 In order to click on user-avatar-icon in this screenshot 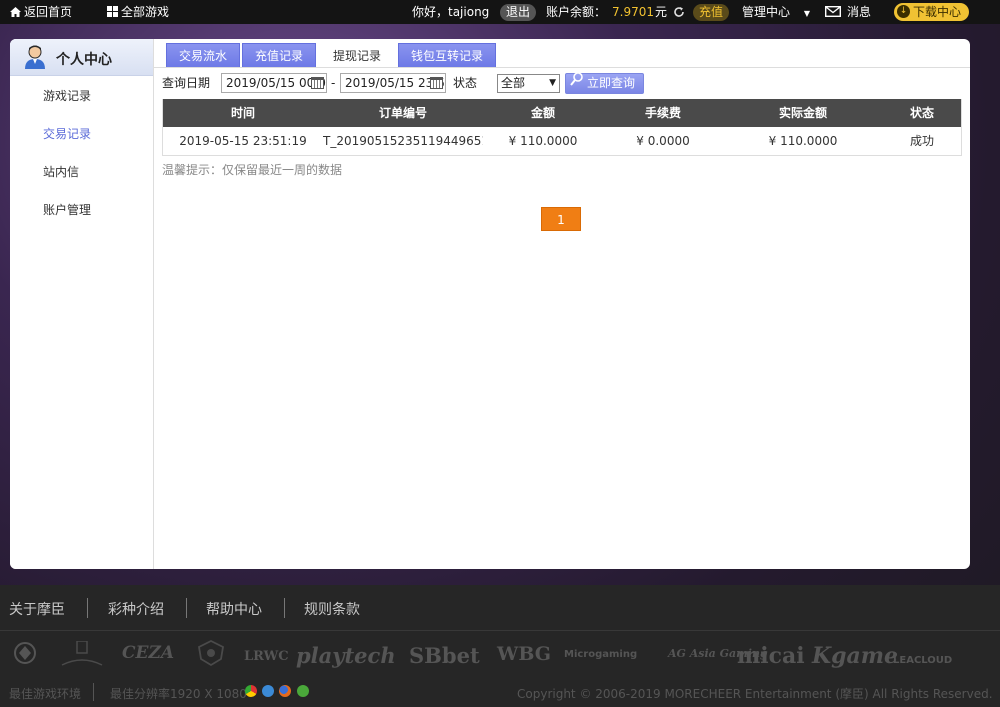, I will do `click(35, 59)`.